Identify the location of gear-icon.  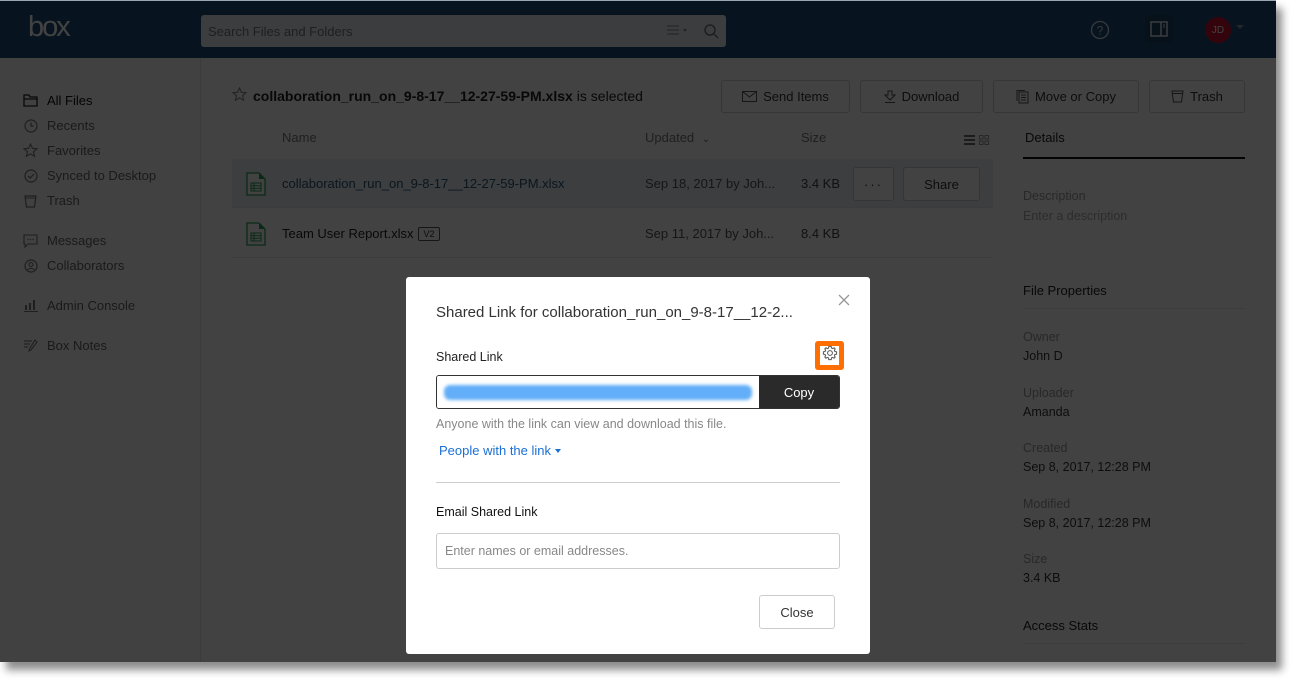
(830, 355).